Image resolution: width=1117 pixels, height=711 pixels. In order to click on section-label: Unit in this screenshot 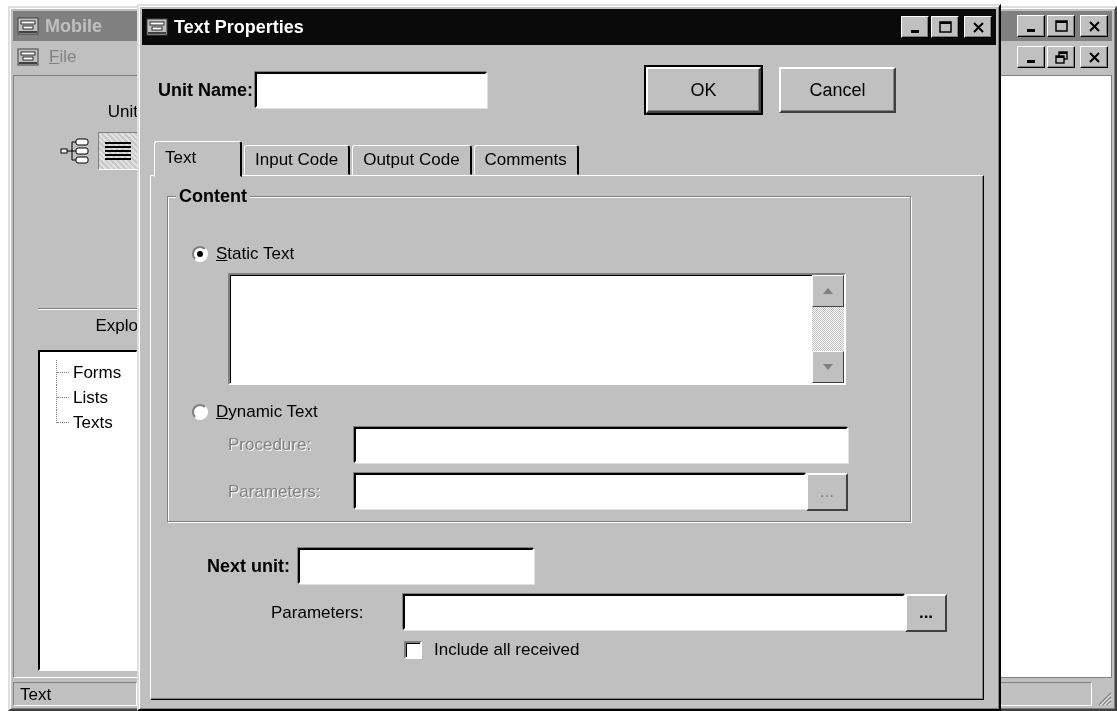, I will do `click(122, 112)`.